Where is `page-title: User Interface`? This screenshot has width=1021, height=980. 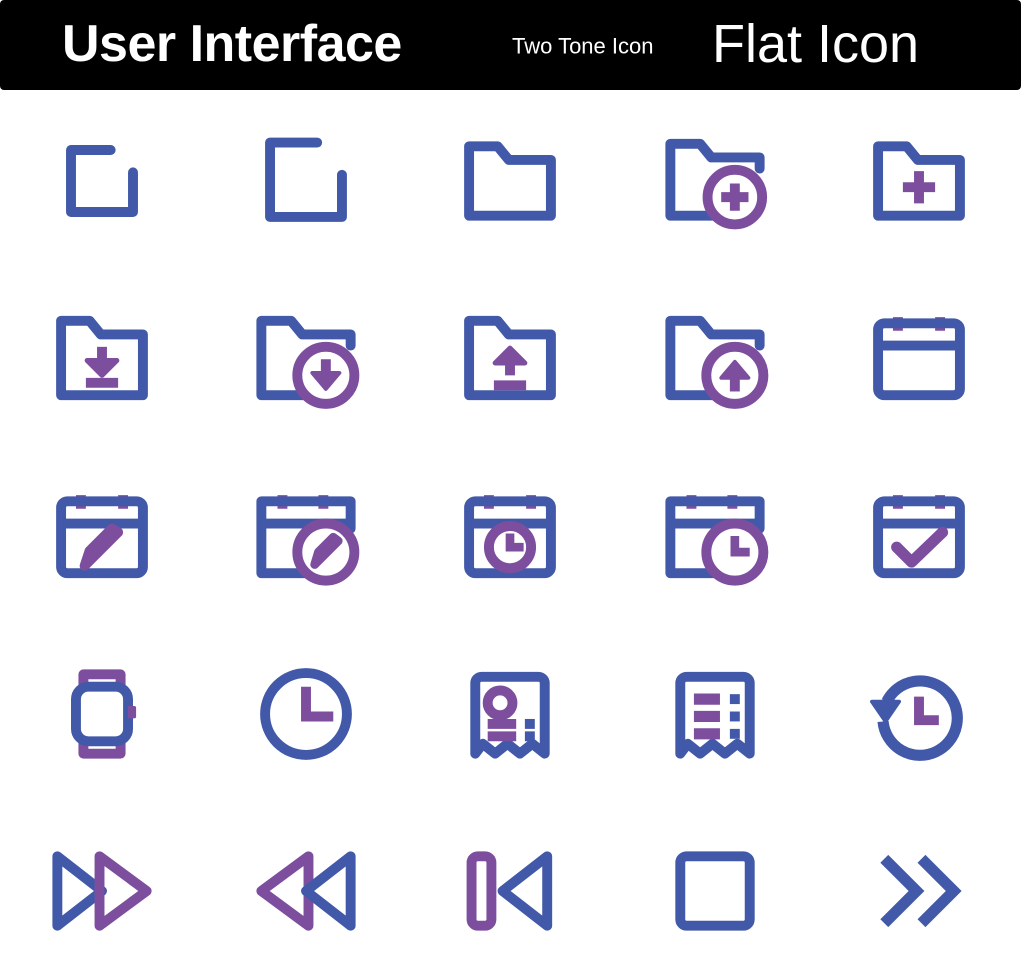 page-title: User Interface is located at coordinates (232, 43).